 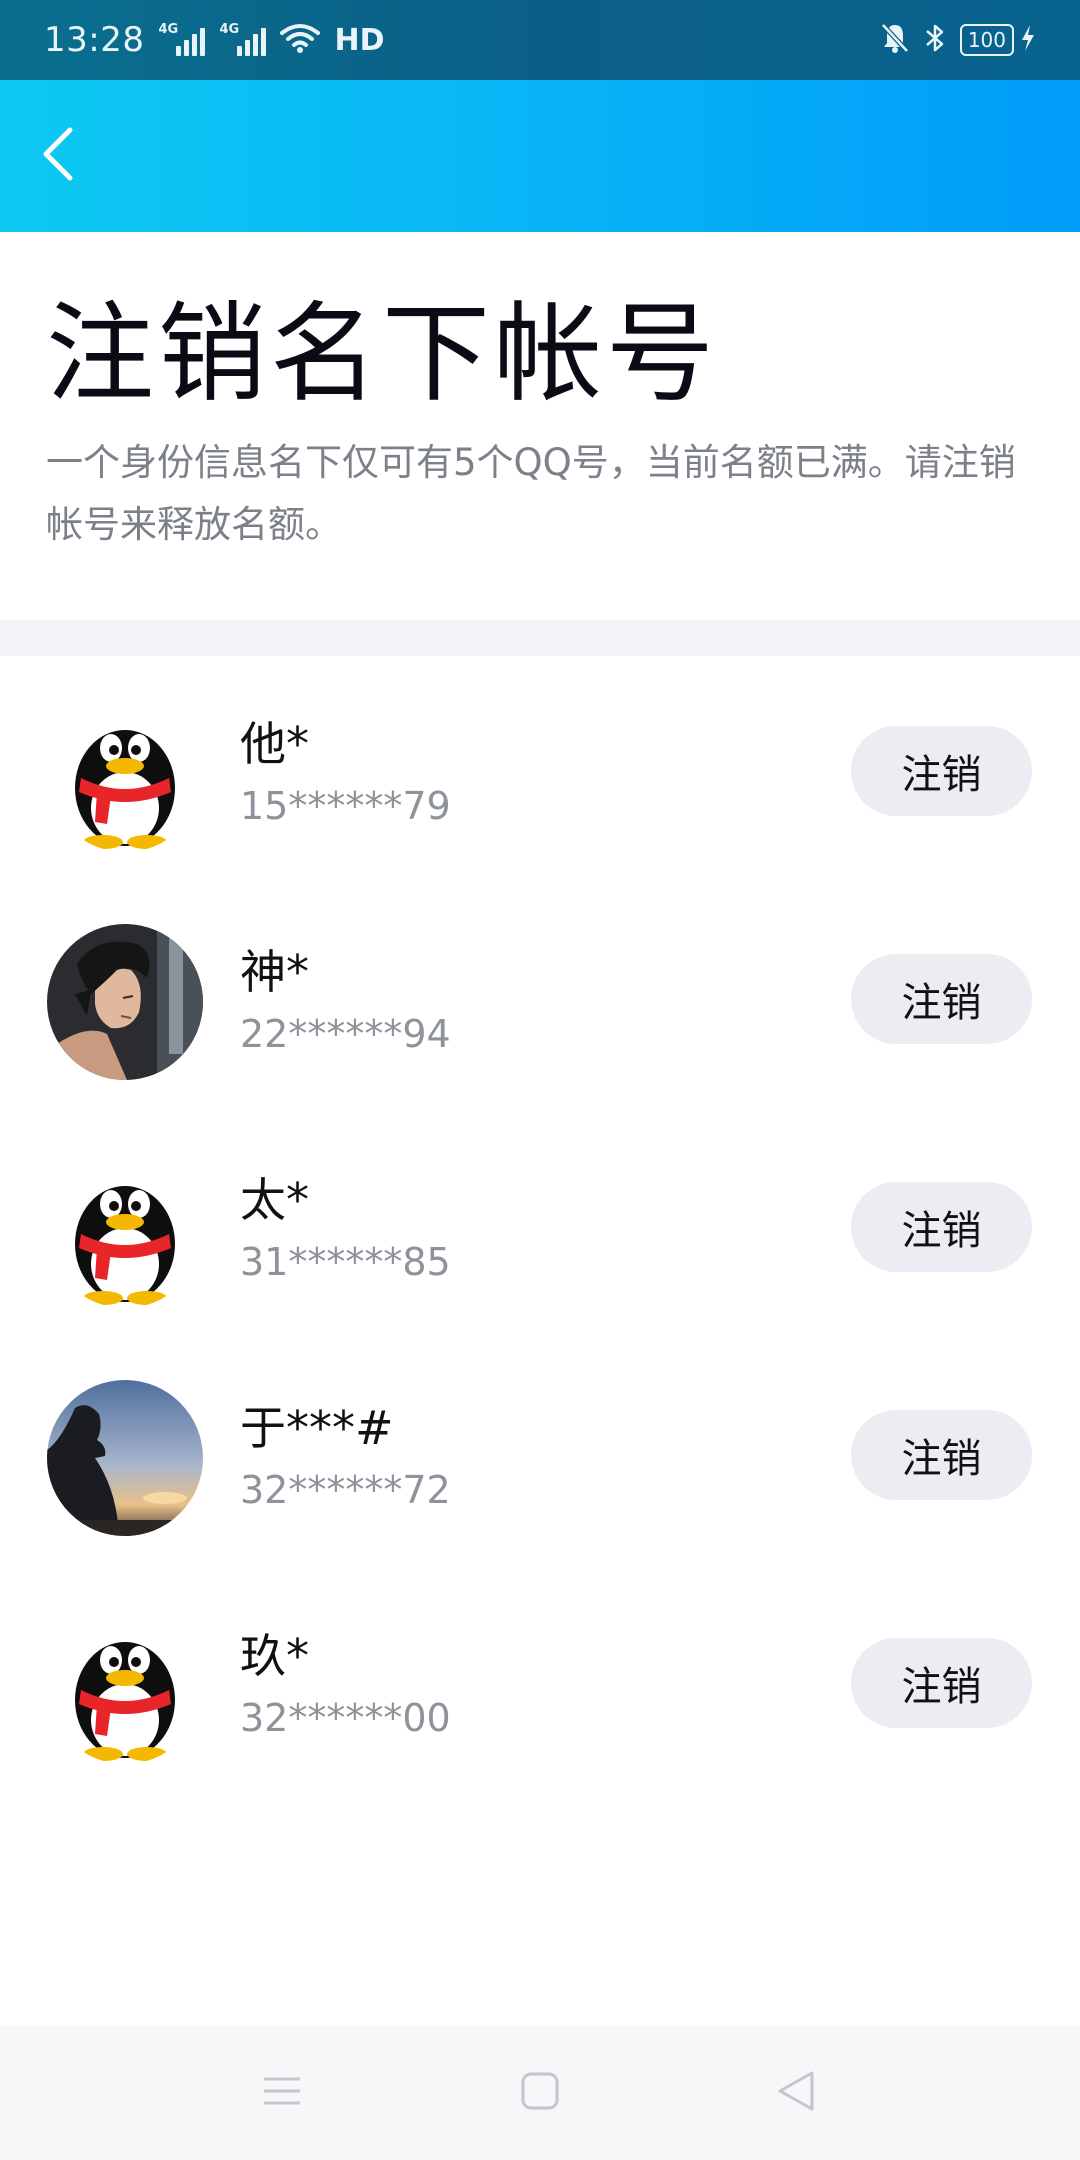 I want to click on anime-character-avatar, so click(x=125, y=1002).